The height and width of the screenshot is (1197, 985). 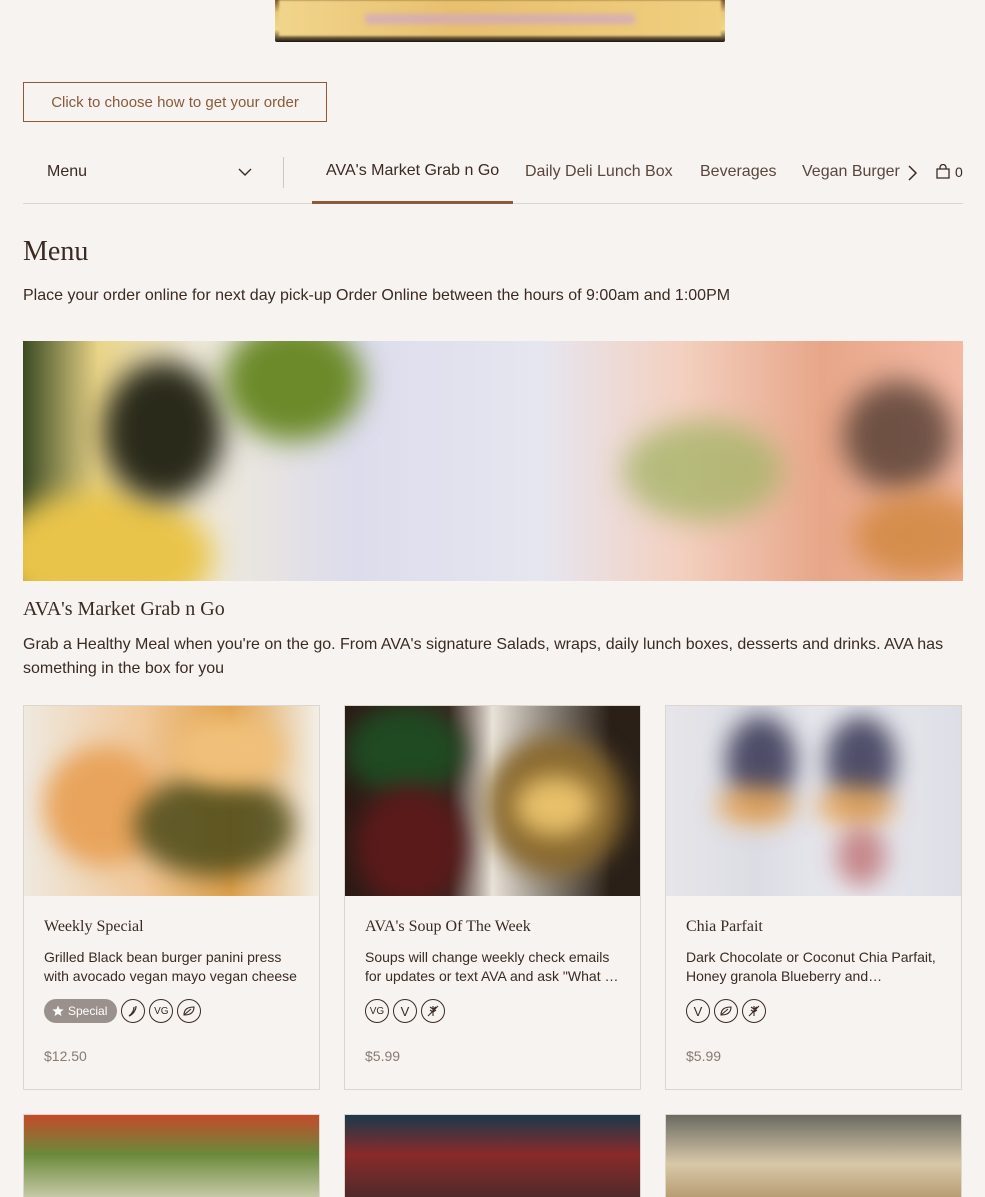 I want to click on menu-dropdown: Menu, so click(x=153, y=172).